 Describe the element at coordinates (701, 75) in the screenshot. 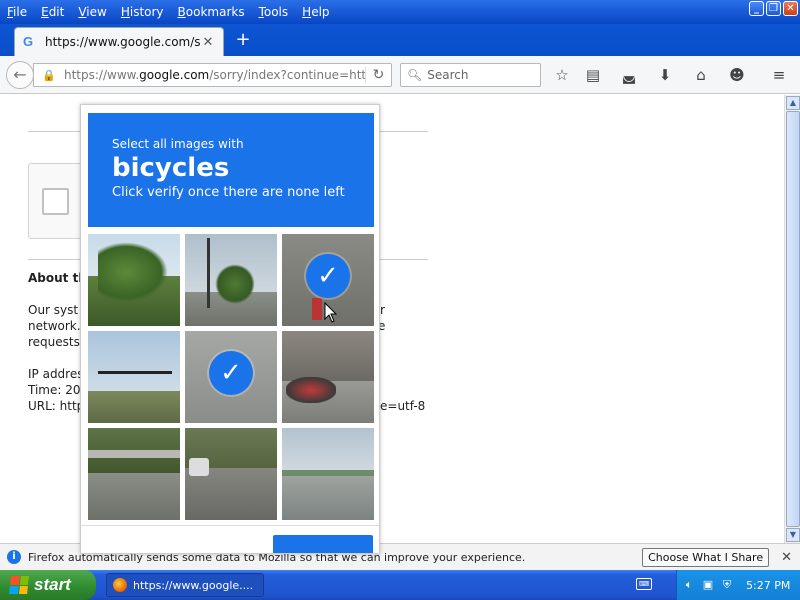

I see `home-icon: ⌂` at that location.